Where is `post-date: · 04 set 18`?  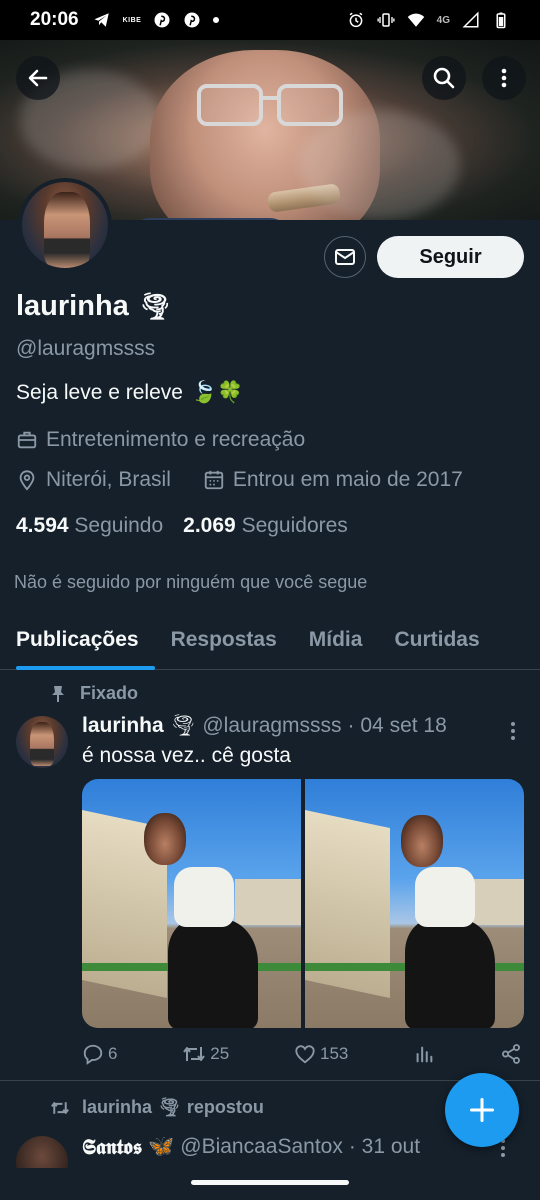
post-date: · 04 set 18 is located at coordinates (397, 725).